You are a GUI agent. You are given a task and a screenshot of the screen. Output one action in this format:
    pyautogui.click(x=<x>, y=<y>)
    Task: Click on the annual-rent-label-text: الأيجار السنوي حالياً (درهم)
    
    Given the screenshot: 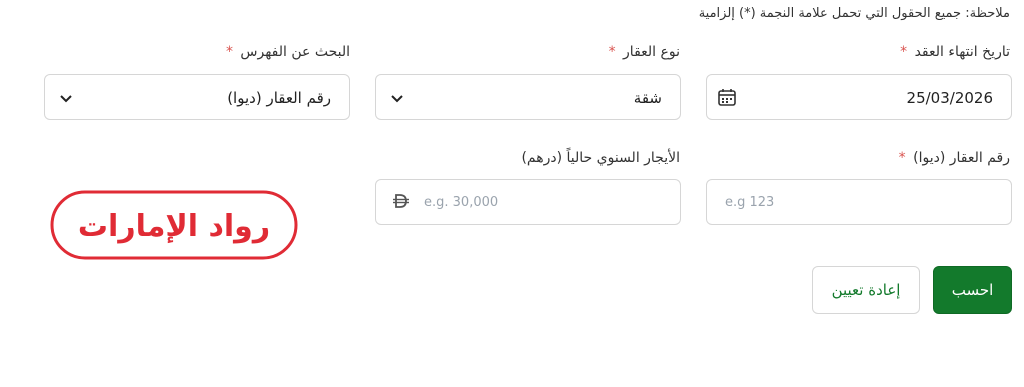 What is the action you would take?
    pyautogui.click(x=600, y=158)
    